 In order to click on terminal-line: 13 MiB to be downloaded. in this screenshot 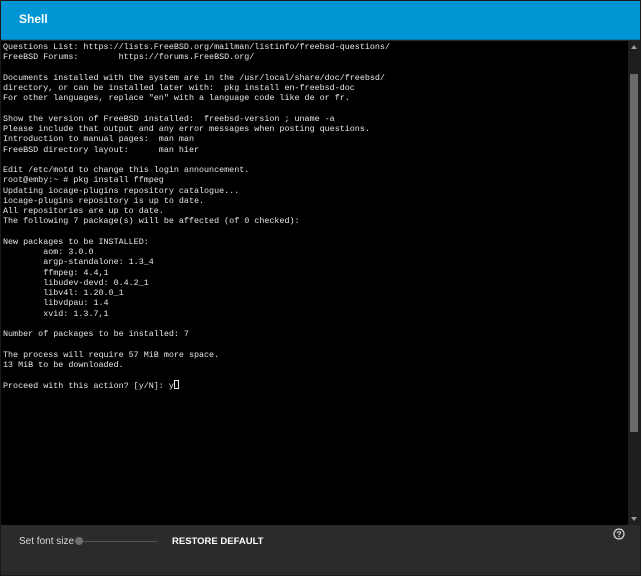, I will do `click(63, 364)`.